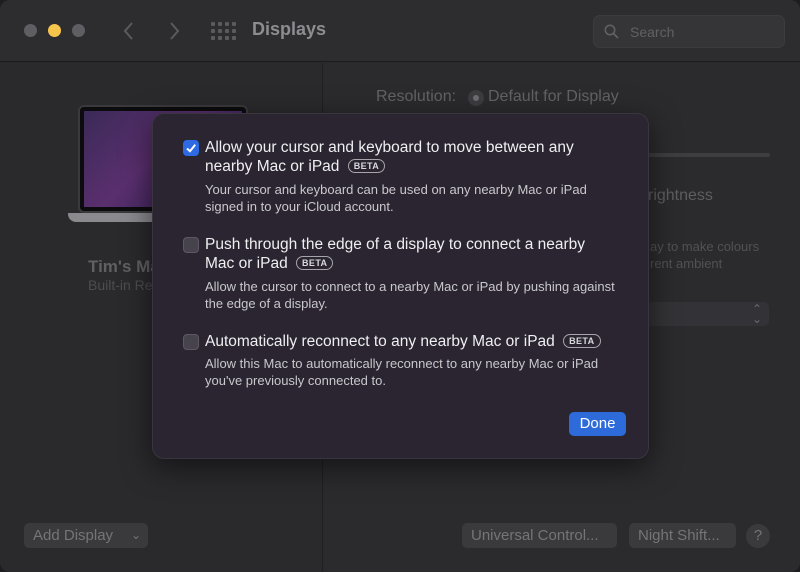  I want to click on window-title: Displays, so click(289, 29).